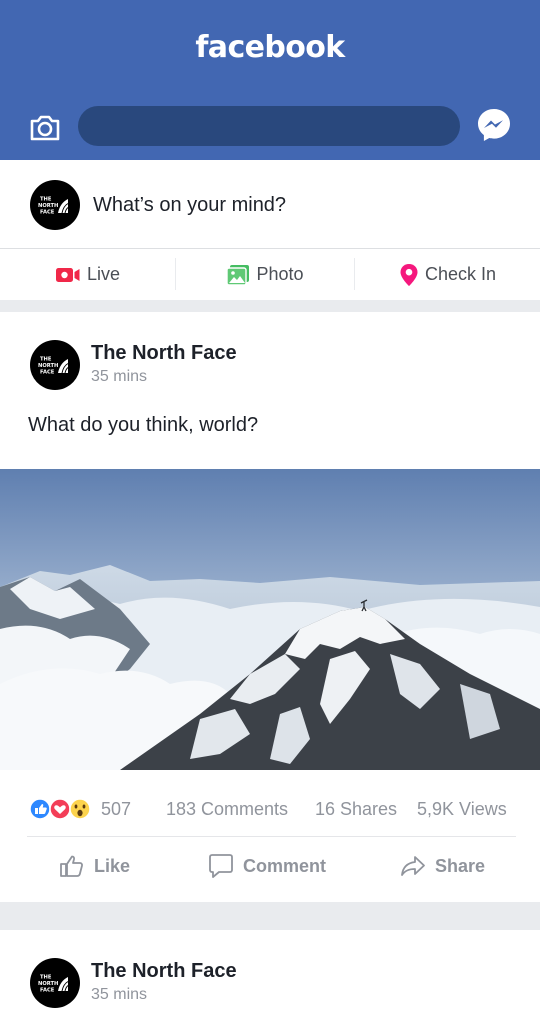 This screenshot has width=540, height=1030. I want to click on live-video-icon, so click(67, 274).